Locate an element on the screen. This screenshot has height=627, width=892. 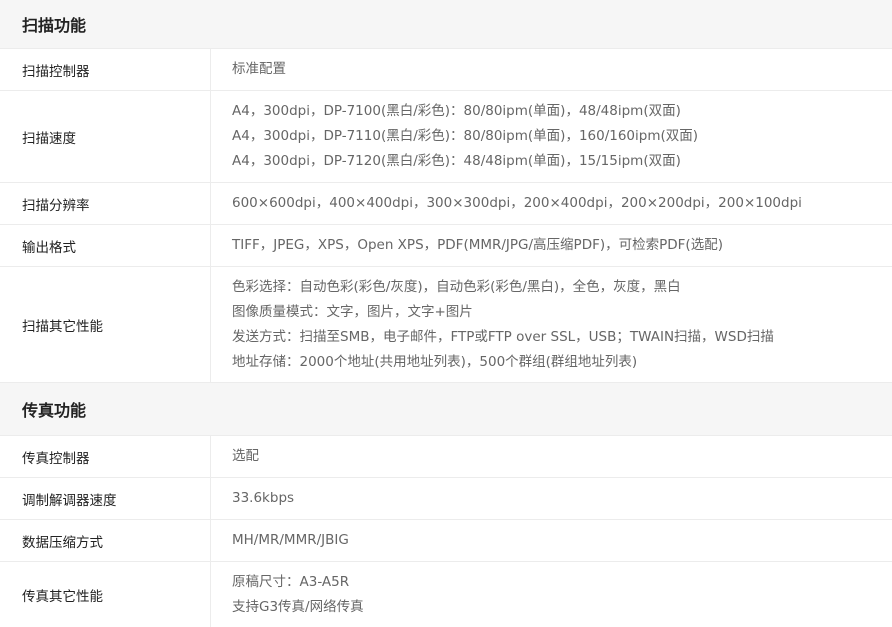
spec-row-compression: 数据压缩方式 MH/MR/MMR/JBIG is located at coordinates (446, 541).